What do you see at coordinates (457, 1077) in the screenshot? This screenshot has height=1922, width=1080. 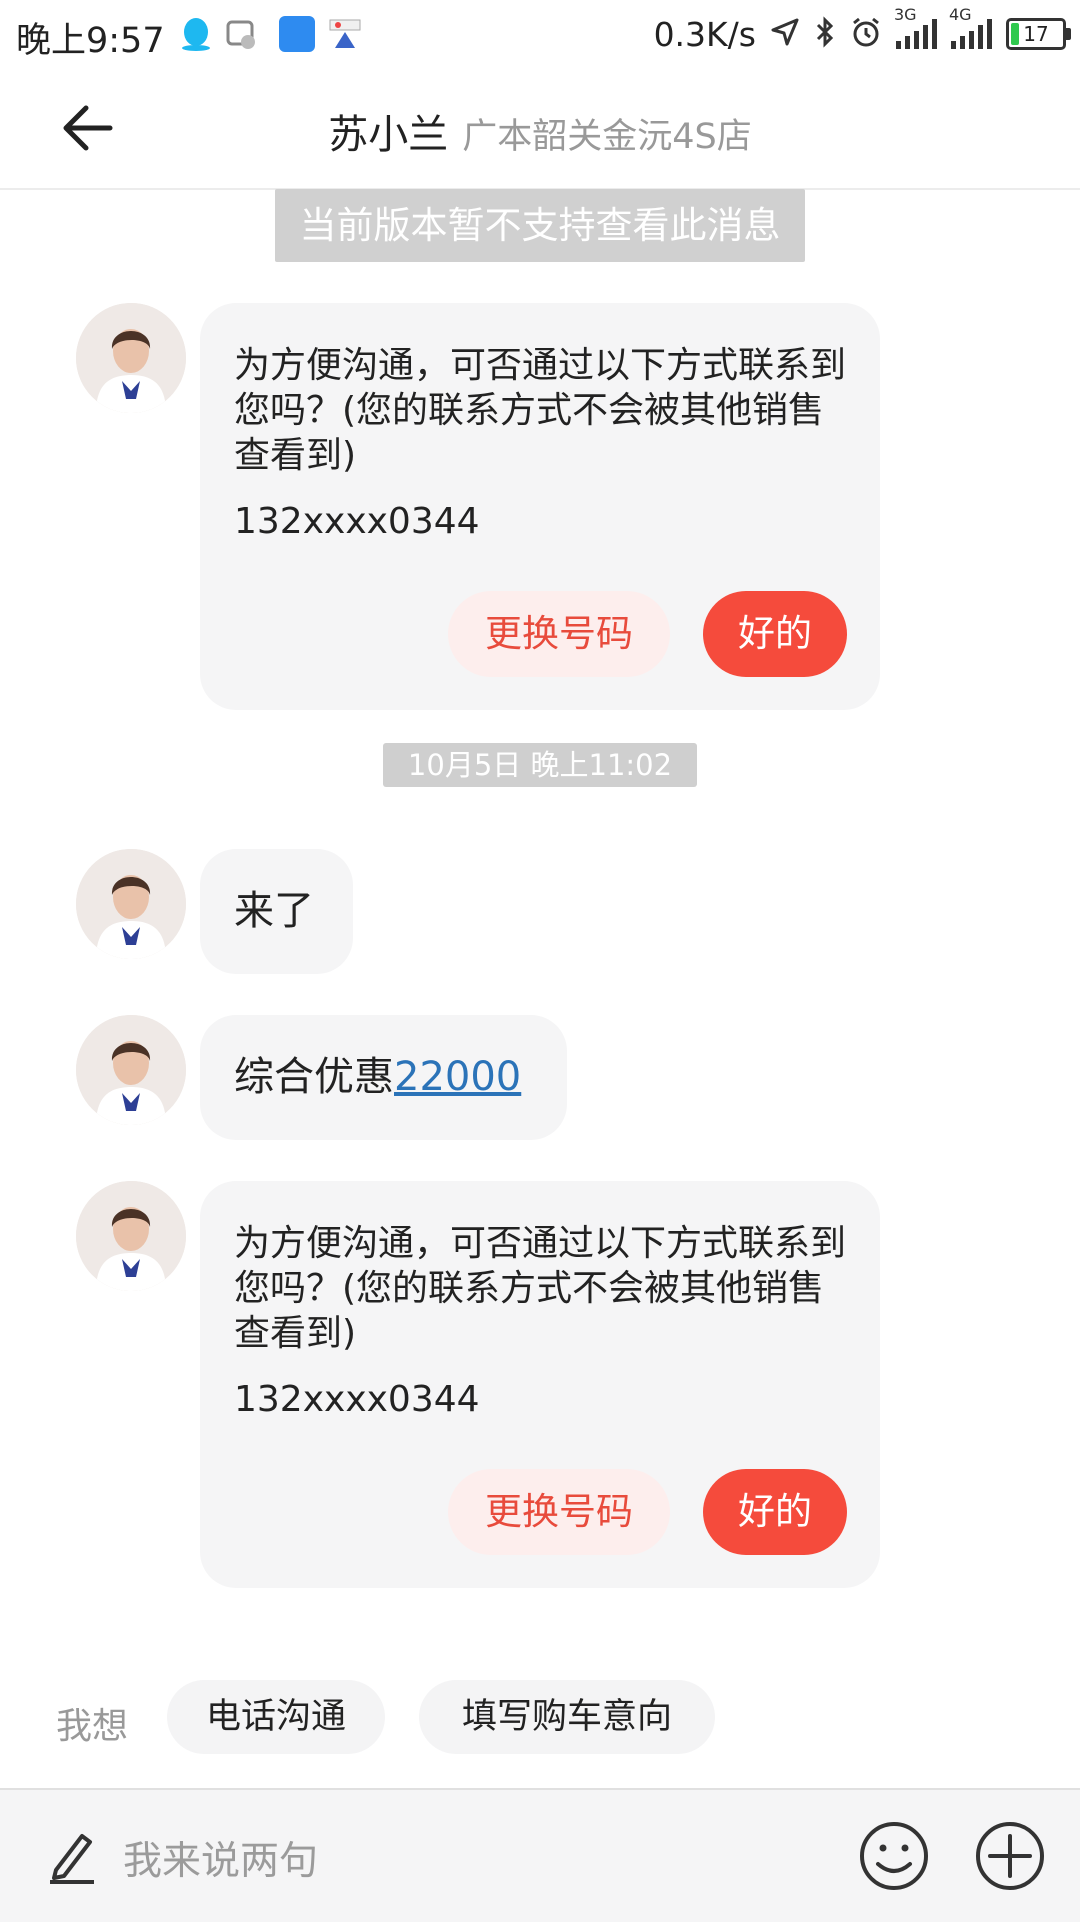 I see `discount-amount-link: 22000` at bounding box center [457, 1077].